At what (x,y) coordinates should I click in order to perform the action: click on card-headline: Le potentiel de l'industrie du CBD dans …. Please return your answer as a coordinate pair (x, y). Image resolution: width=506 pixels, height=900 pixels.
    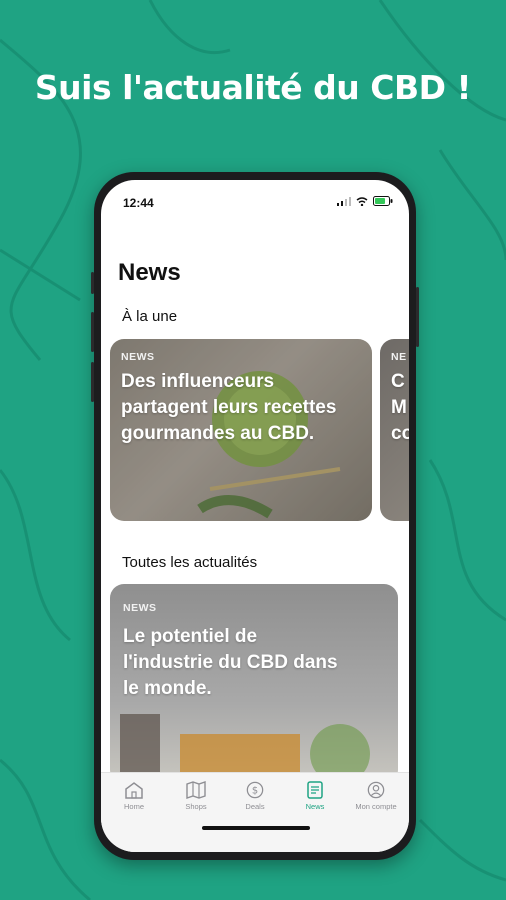
    Looking at the image, I should click on (230, 662).